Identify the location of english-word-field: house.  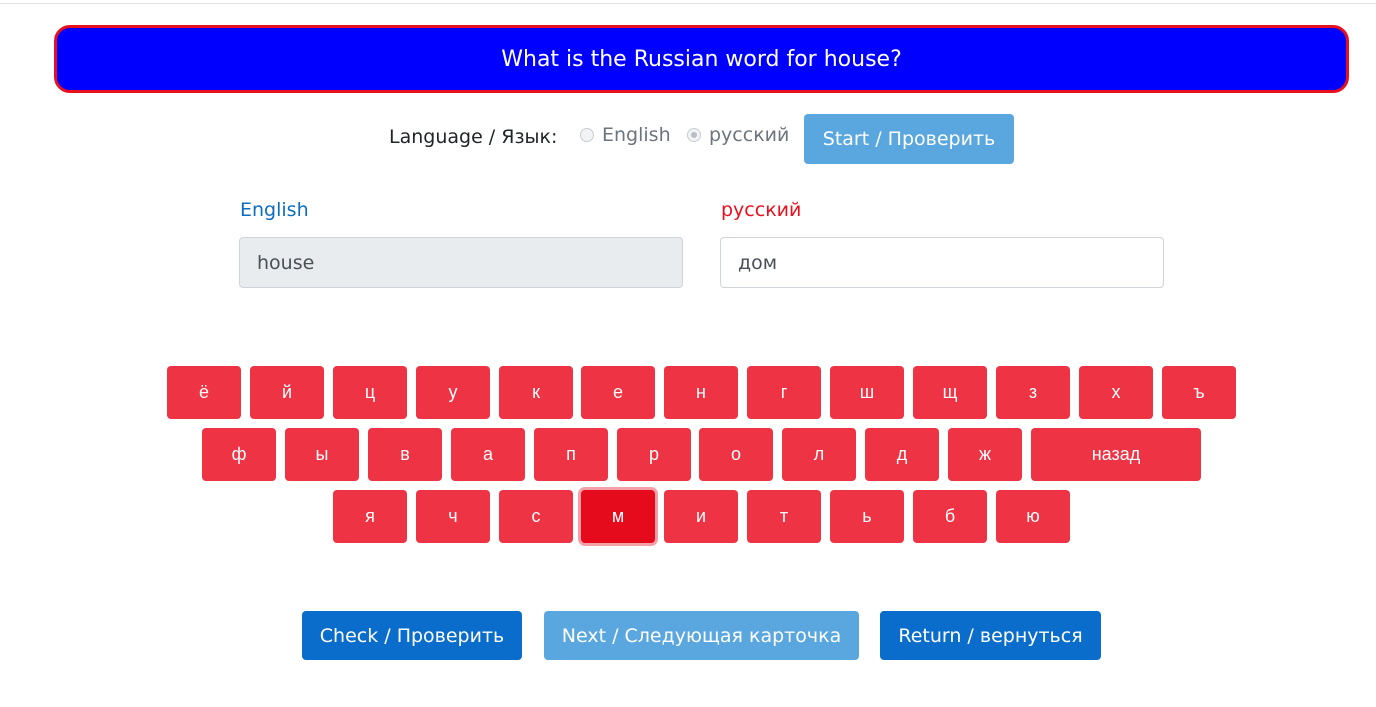
(461, 262).